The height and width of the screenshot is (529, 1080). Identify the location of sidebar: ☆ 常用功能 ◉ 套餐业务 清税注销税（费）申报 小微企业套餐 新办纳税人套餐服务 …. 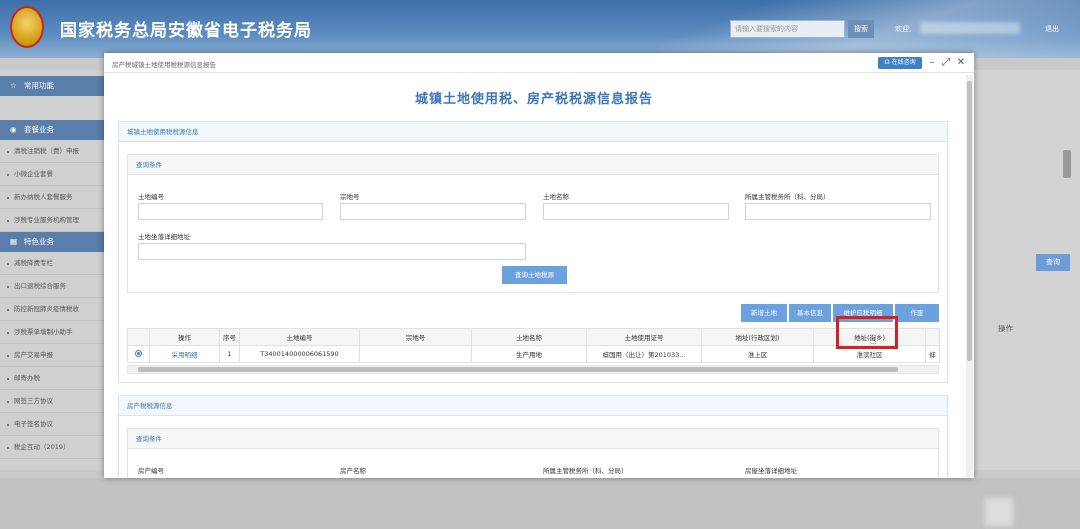
(52, 270).